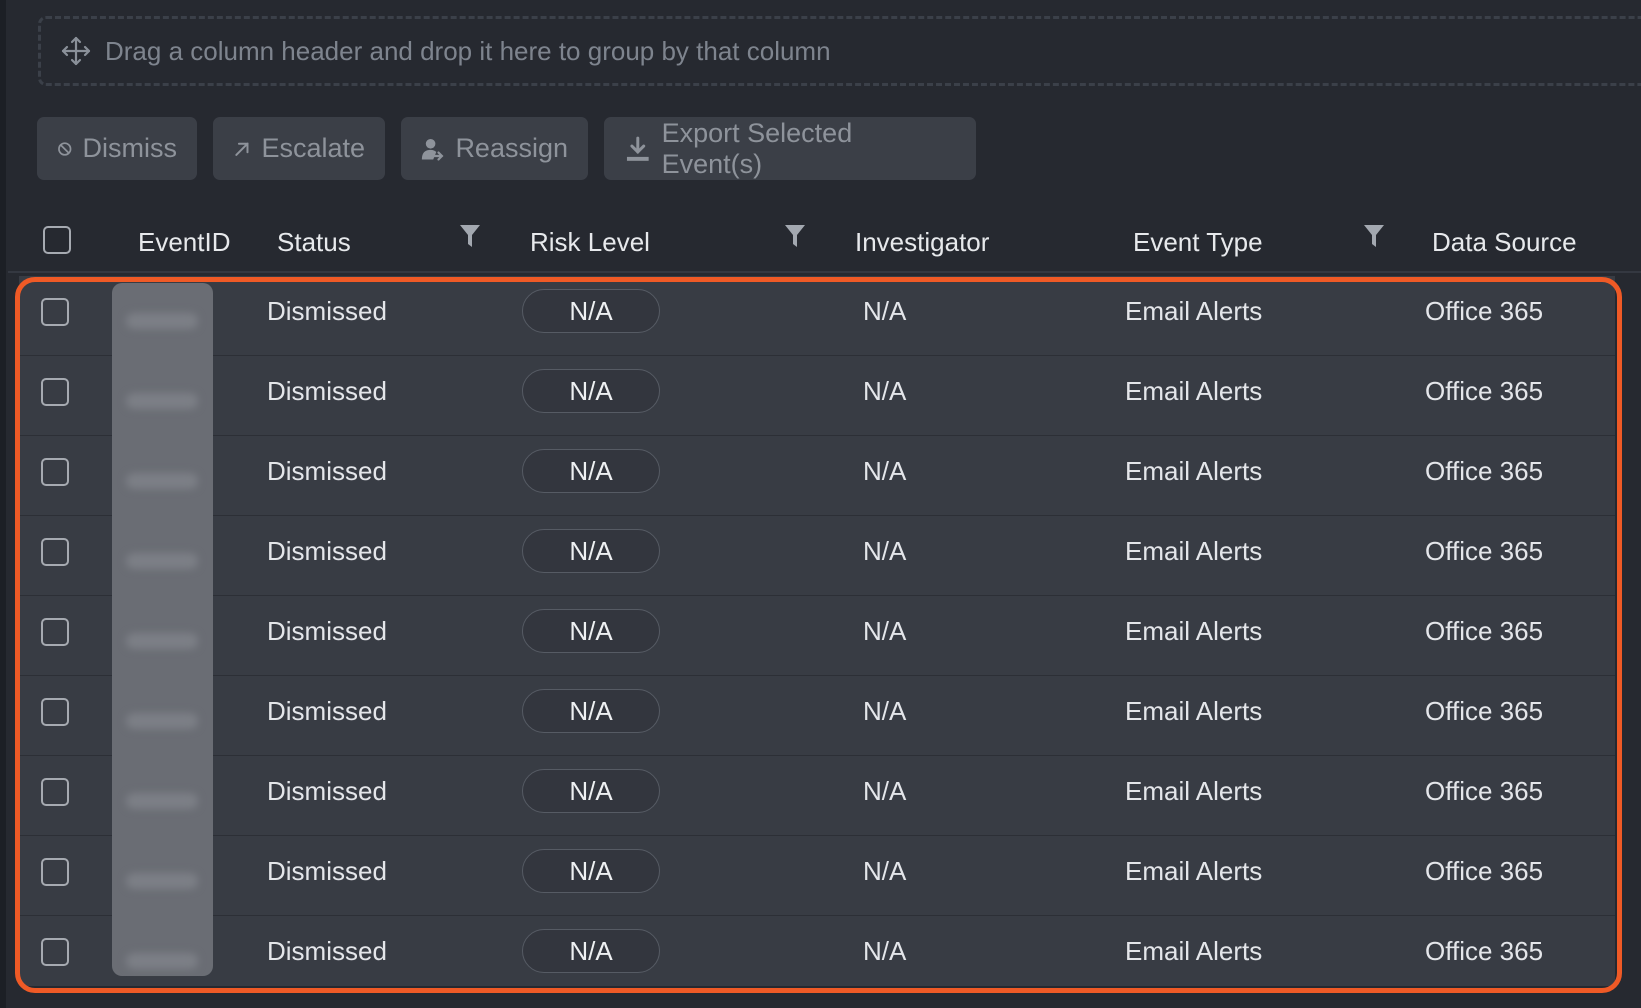 The width and height of the screenshot is (1641, 1008). Describe the element at coordinates (590, 242) in the screenshot. I see `column-header-risk-level: Risk Level` at that location.